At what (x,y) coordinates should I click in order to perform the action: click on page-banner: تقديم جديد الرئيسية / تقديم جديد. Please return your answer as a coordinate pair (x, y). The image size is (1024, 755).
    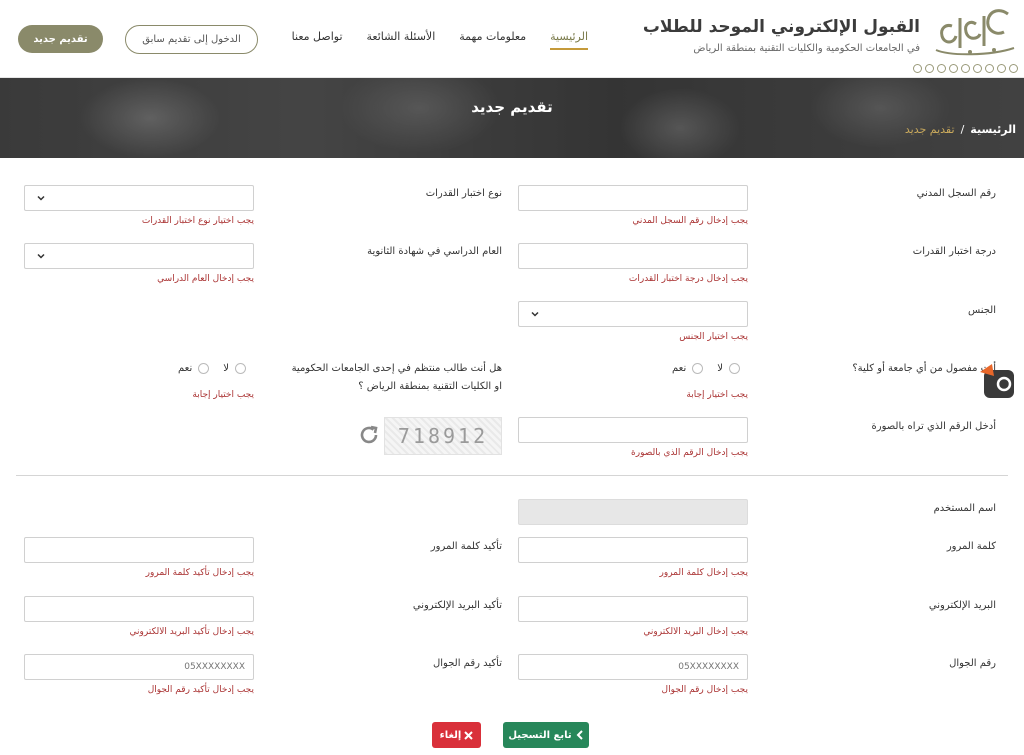
    Looking at the image, I should click on (512, 118).